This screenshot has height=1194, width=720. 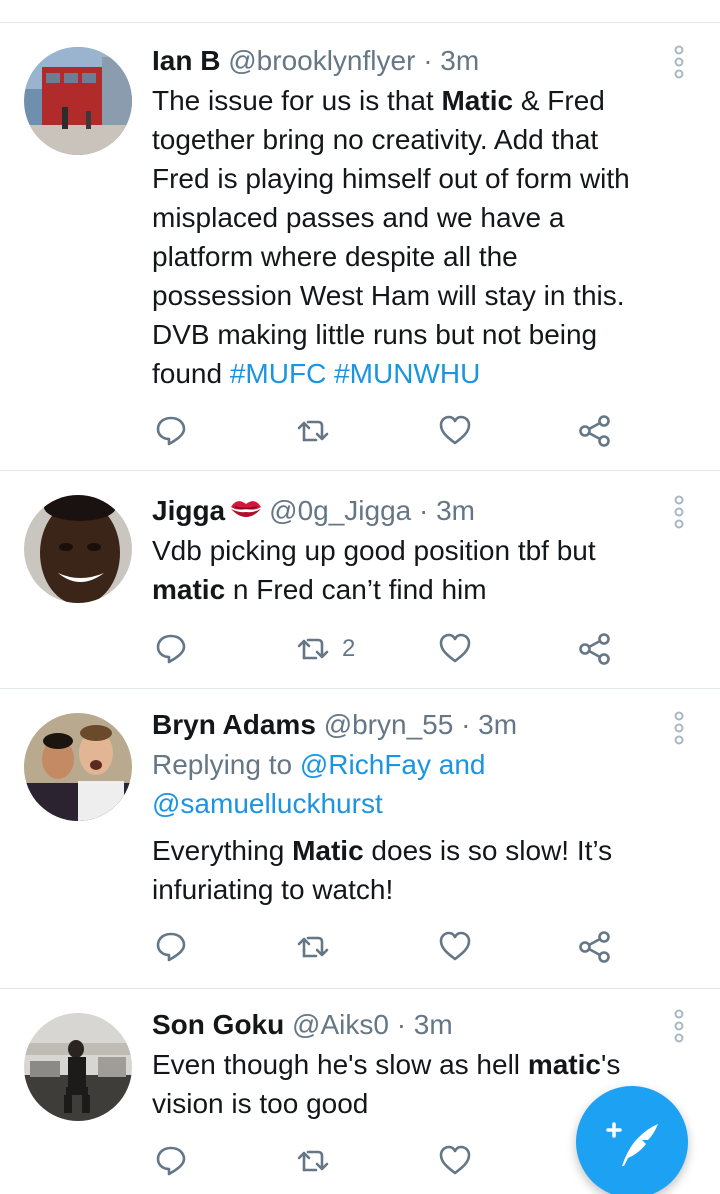 I want to click on tweet-actions: 2, so click(x=392, y=649).